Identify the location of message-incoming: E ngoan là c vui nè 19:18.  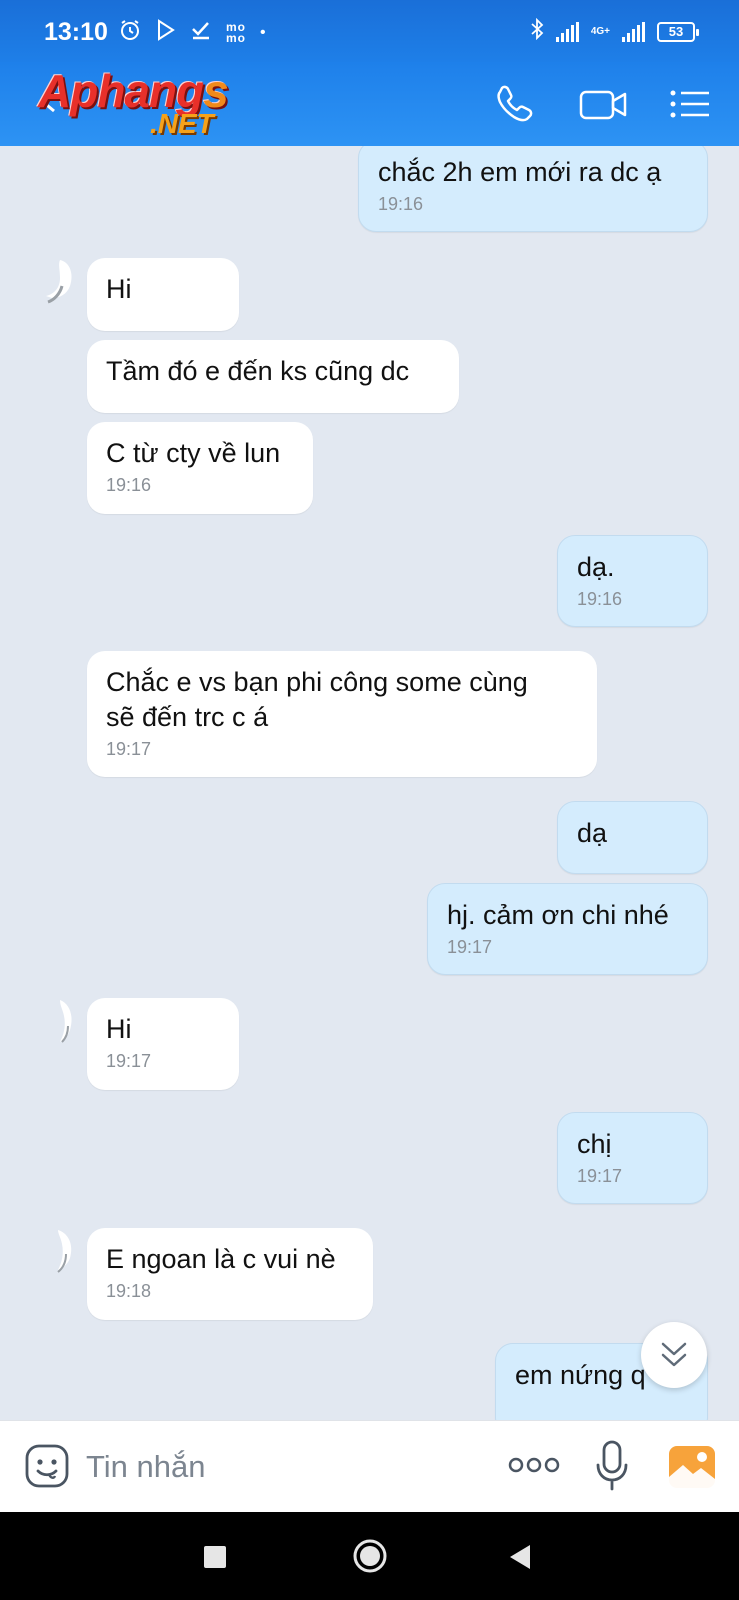
(230, 1274).